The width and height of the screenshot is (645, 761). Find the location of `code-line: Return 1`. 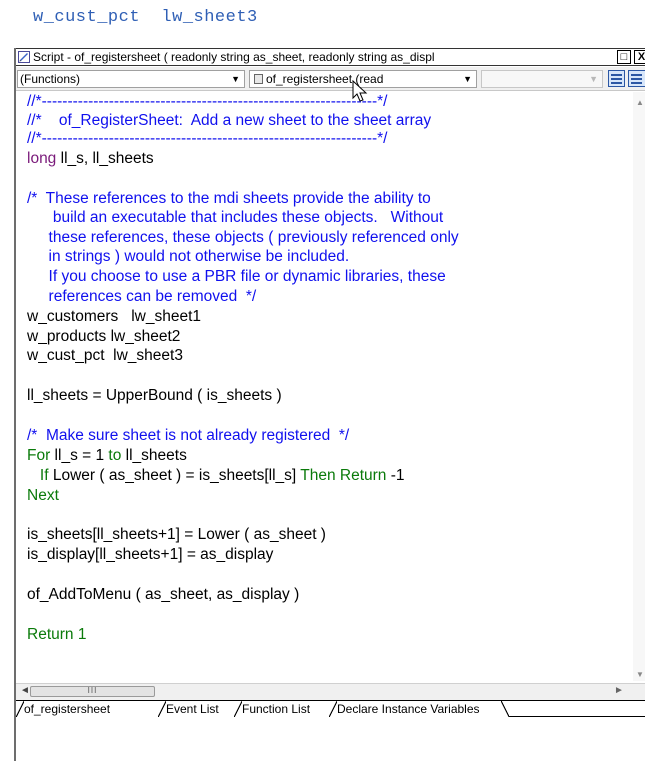

code-line: Return 1 is located at coordinates (57, 634).